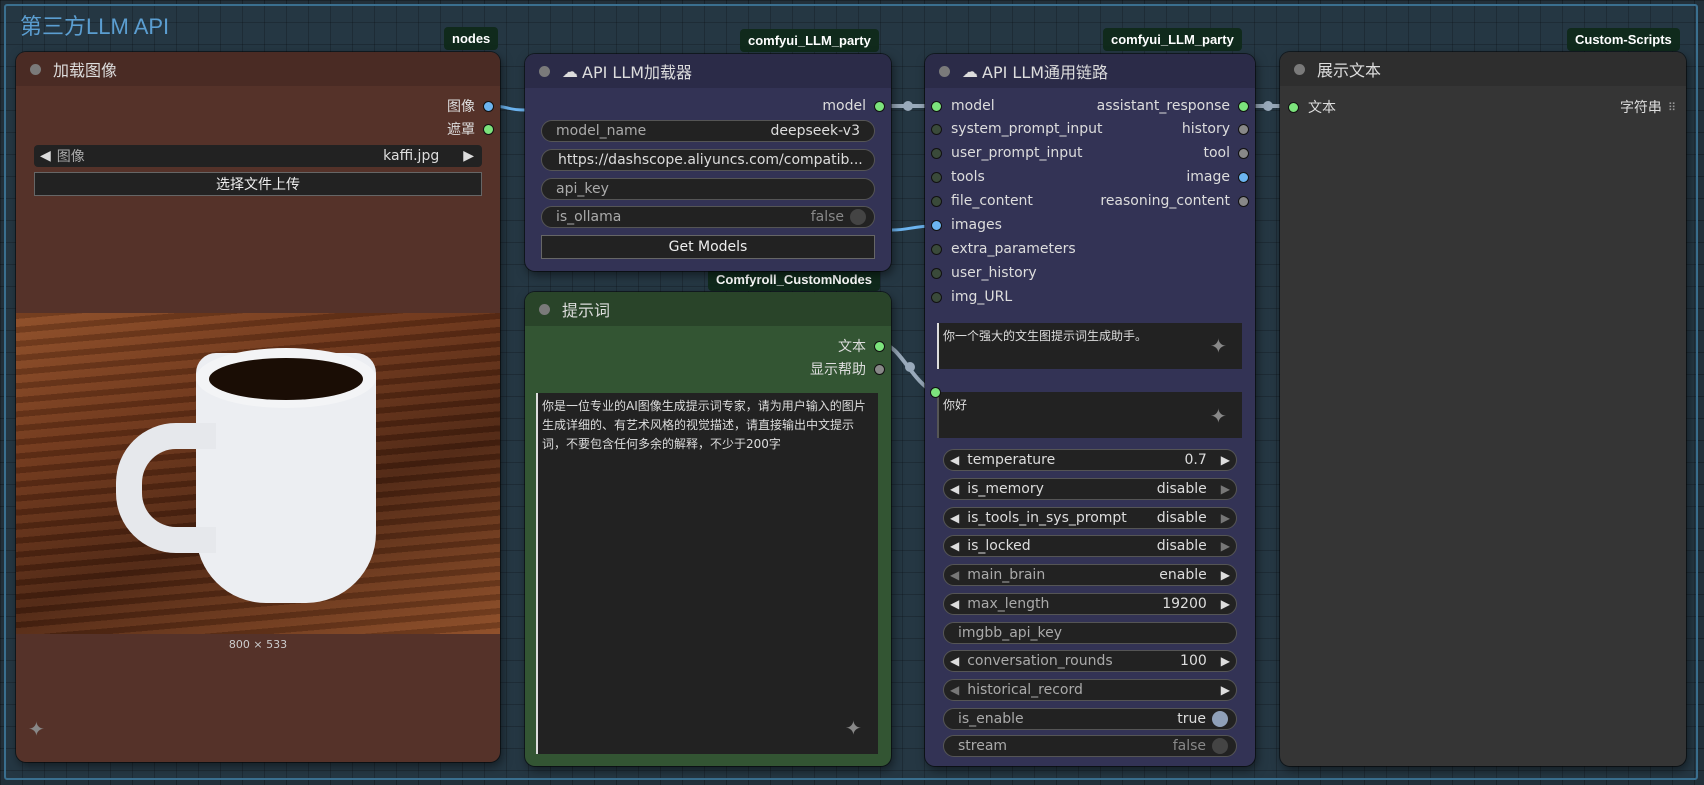  What do you see at coordinates (1174, 201) in the screenshot?
I see `output-reasoning-content: reasoning_content` at bounding box center [1174, 201].